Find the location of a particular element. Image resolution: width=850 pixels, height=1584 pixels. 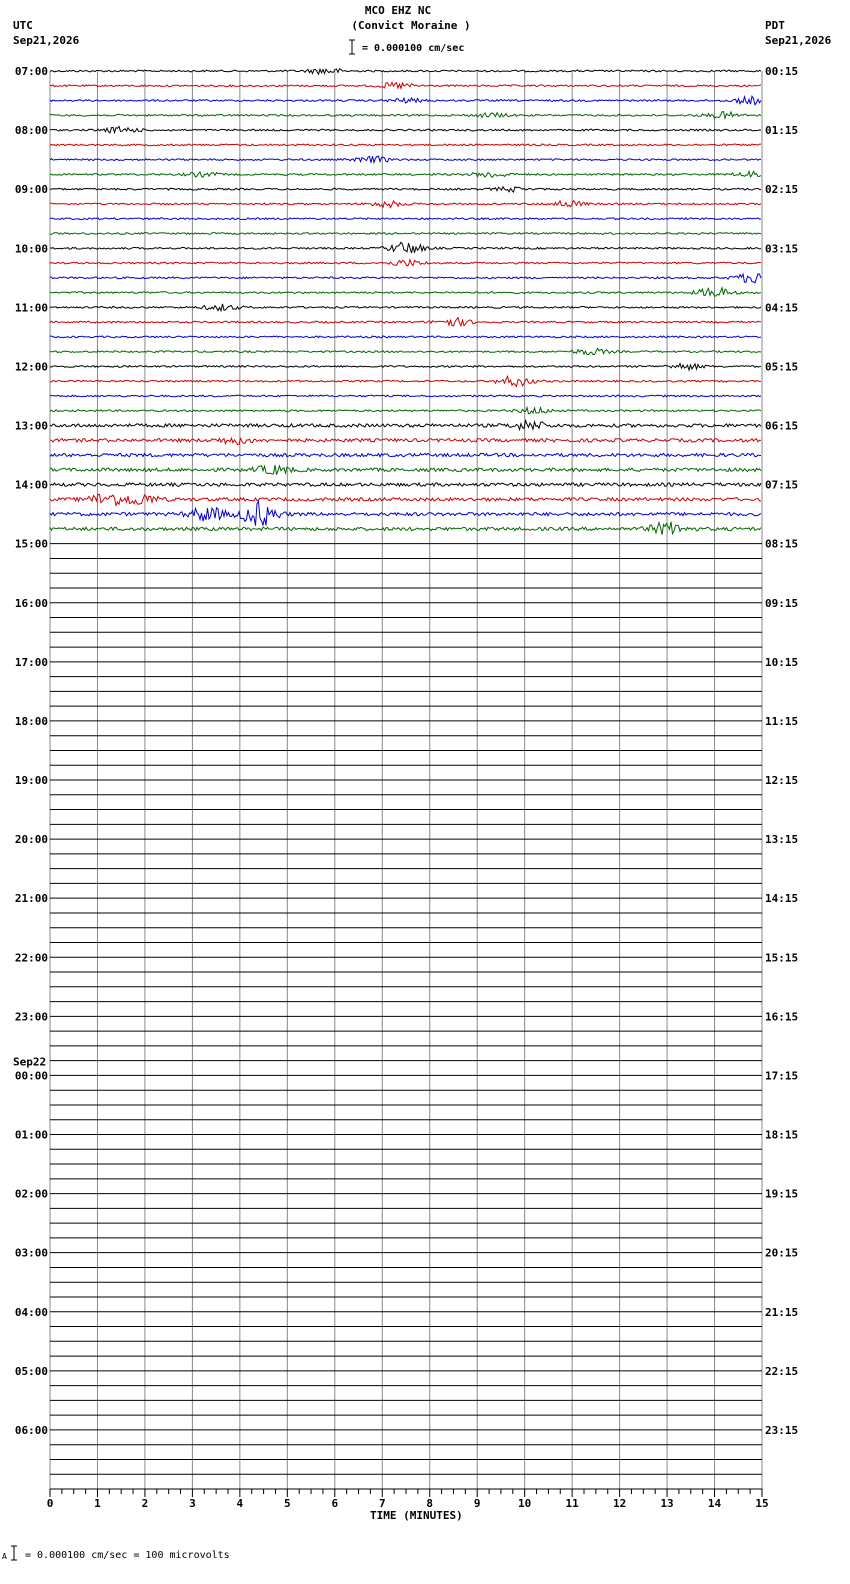

x-tick-label: 0 is located at coordinates (50, 1503).